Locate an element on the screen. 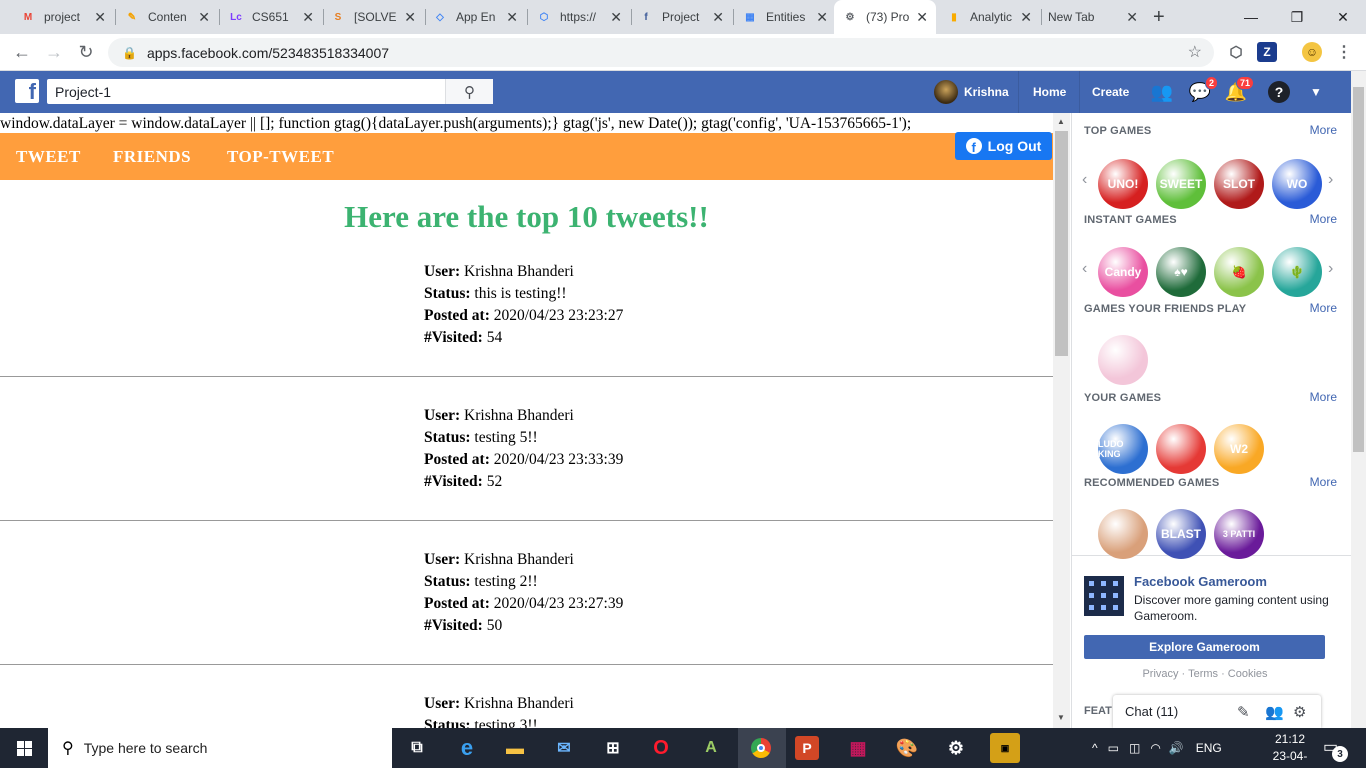 Image resolution: width=1366 pixels, height=782 pixels. gameroom-title: Facebook Gameroom is located at coordinates (1200, 581).